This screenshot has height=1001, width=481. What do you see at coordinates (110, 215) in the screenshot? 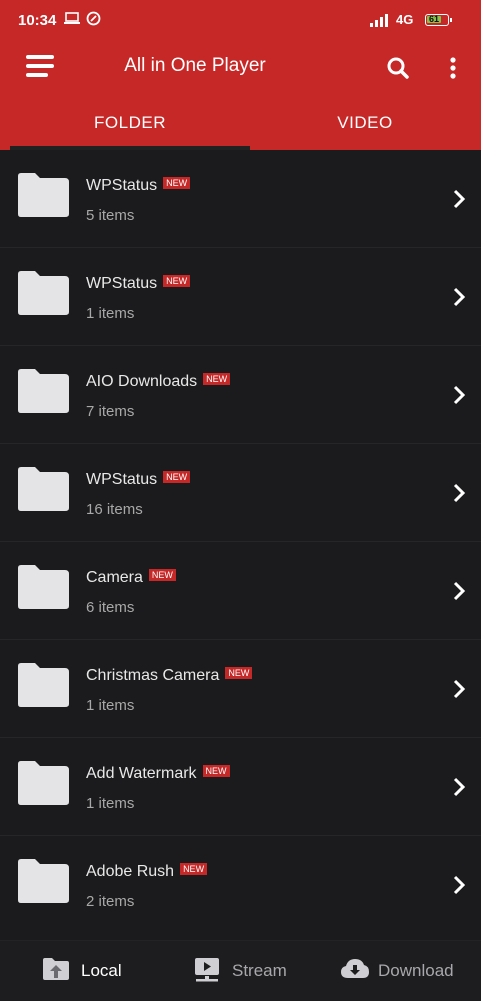
I see `folder-item-count: 5 items` at bounding box center [110, 215].